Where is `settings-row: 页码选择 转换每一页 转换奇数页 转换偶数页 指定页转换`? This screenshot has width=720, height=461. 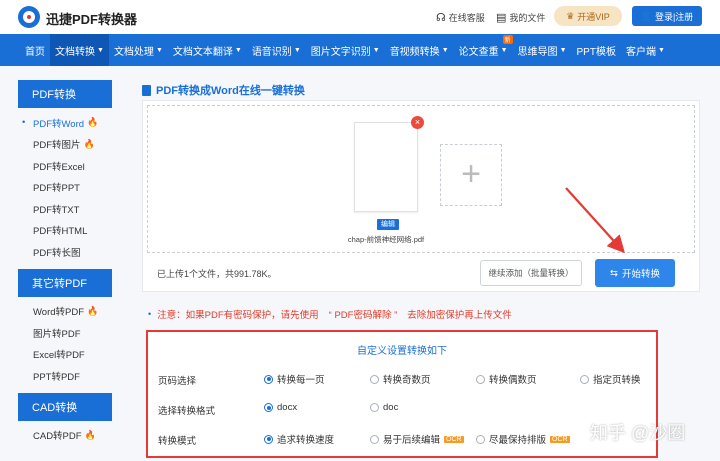
settings-row: 页码选择 转换每一页 转换奇数页 转换偶数页 指定页转换 is located at coordinates (402, 379).